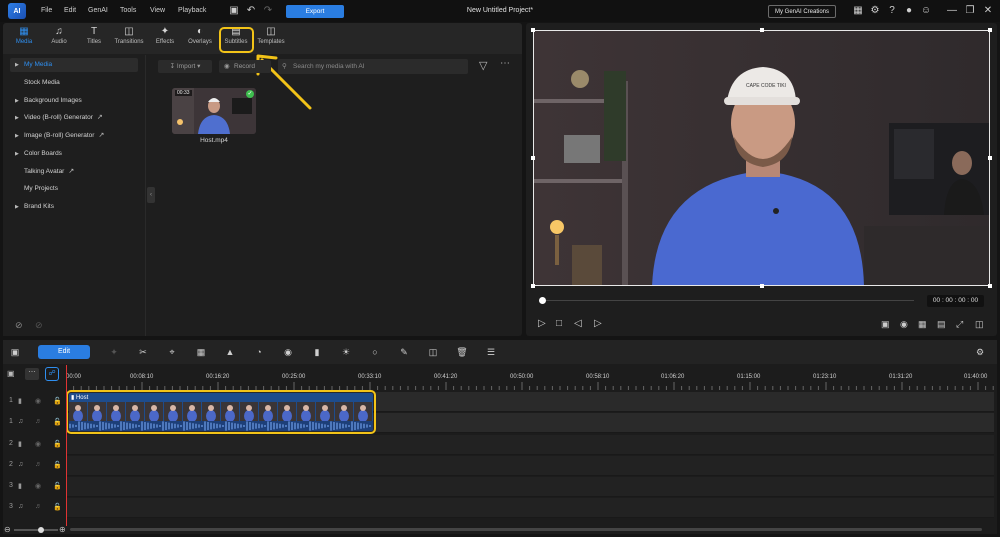 This screenshot has height=537, width=1000. Describe the element at coordinates (559, 323) in the screenshot. I see `stop-icon: □` at that location.